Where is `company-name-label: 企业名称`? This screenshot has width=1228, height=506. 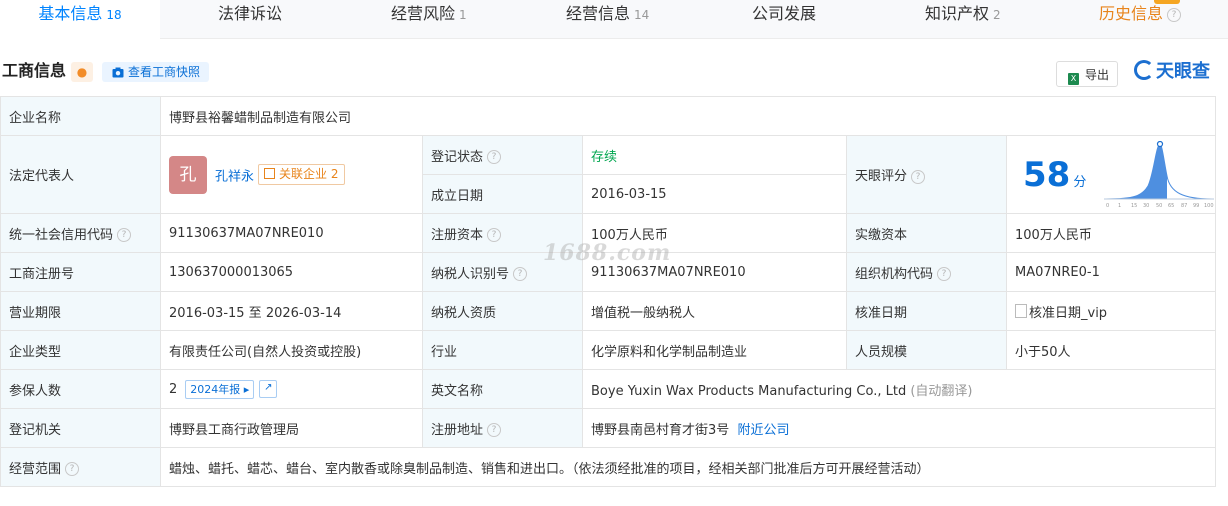 company-name-label: 企业名称 is located at coordinates (80, 116).